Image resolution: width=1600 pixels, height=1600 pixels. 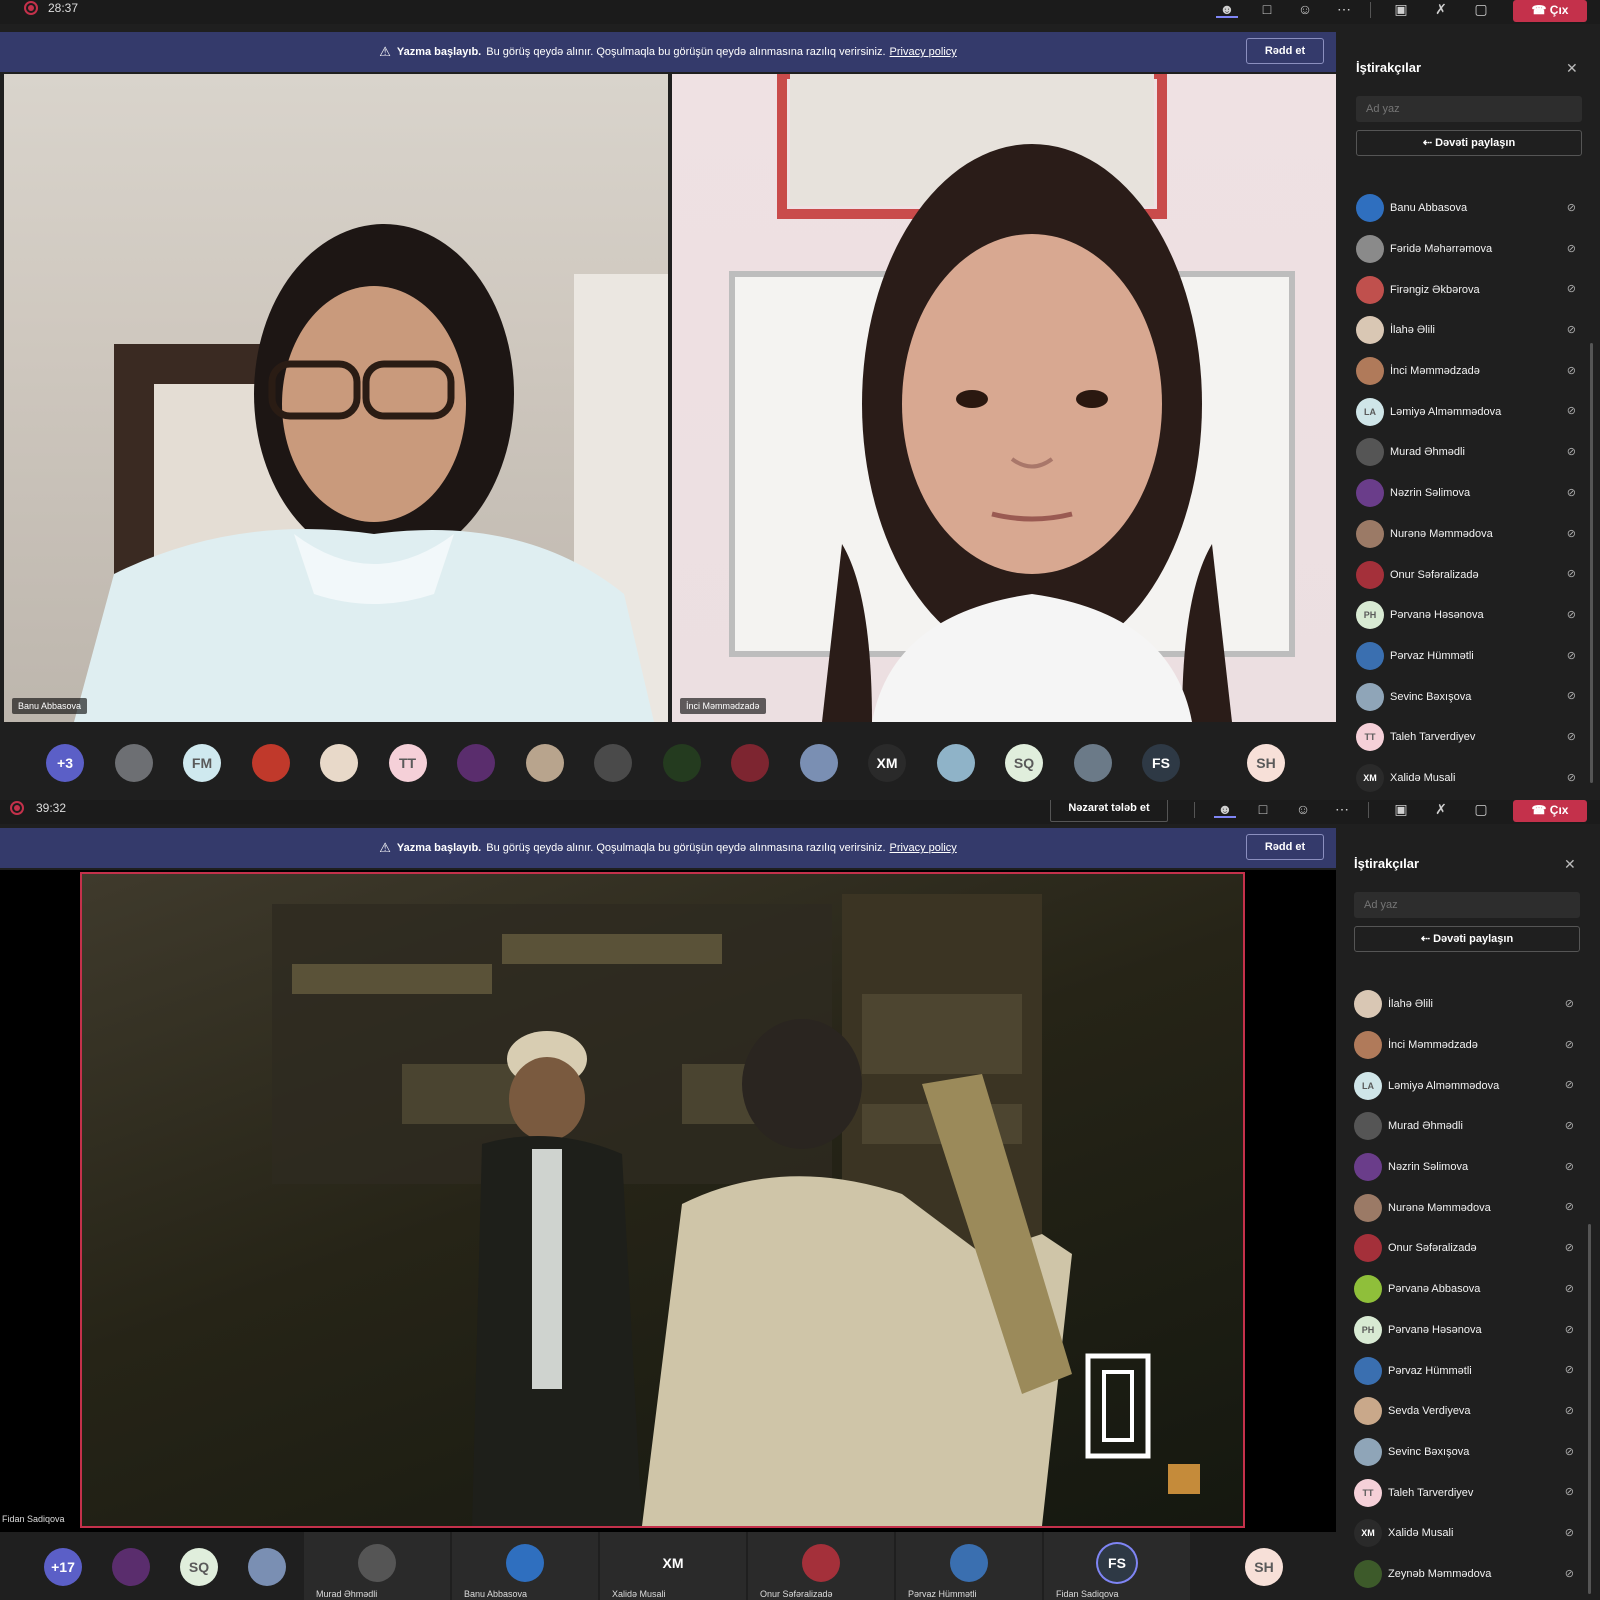 I want to click on participant-row: Pərvanə Abbasova ⊘, so click(x=1469, y=1289).